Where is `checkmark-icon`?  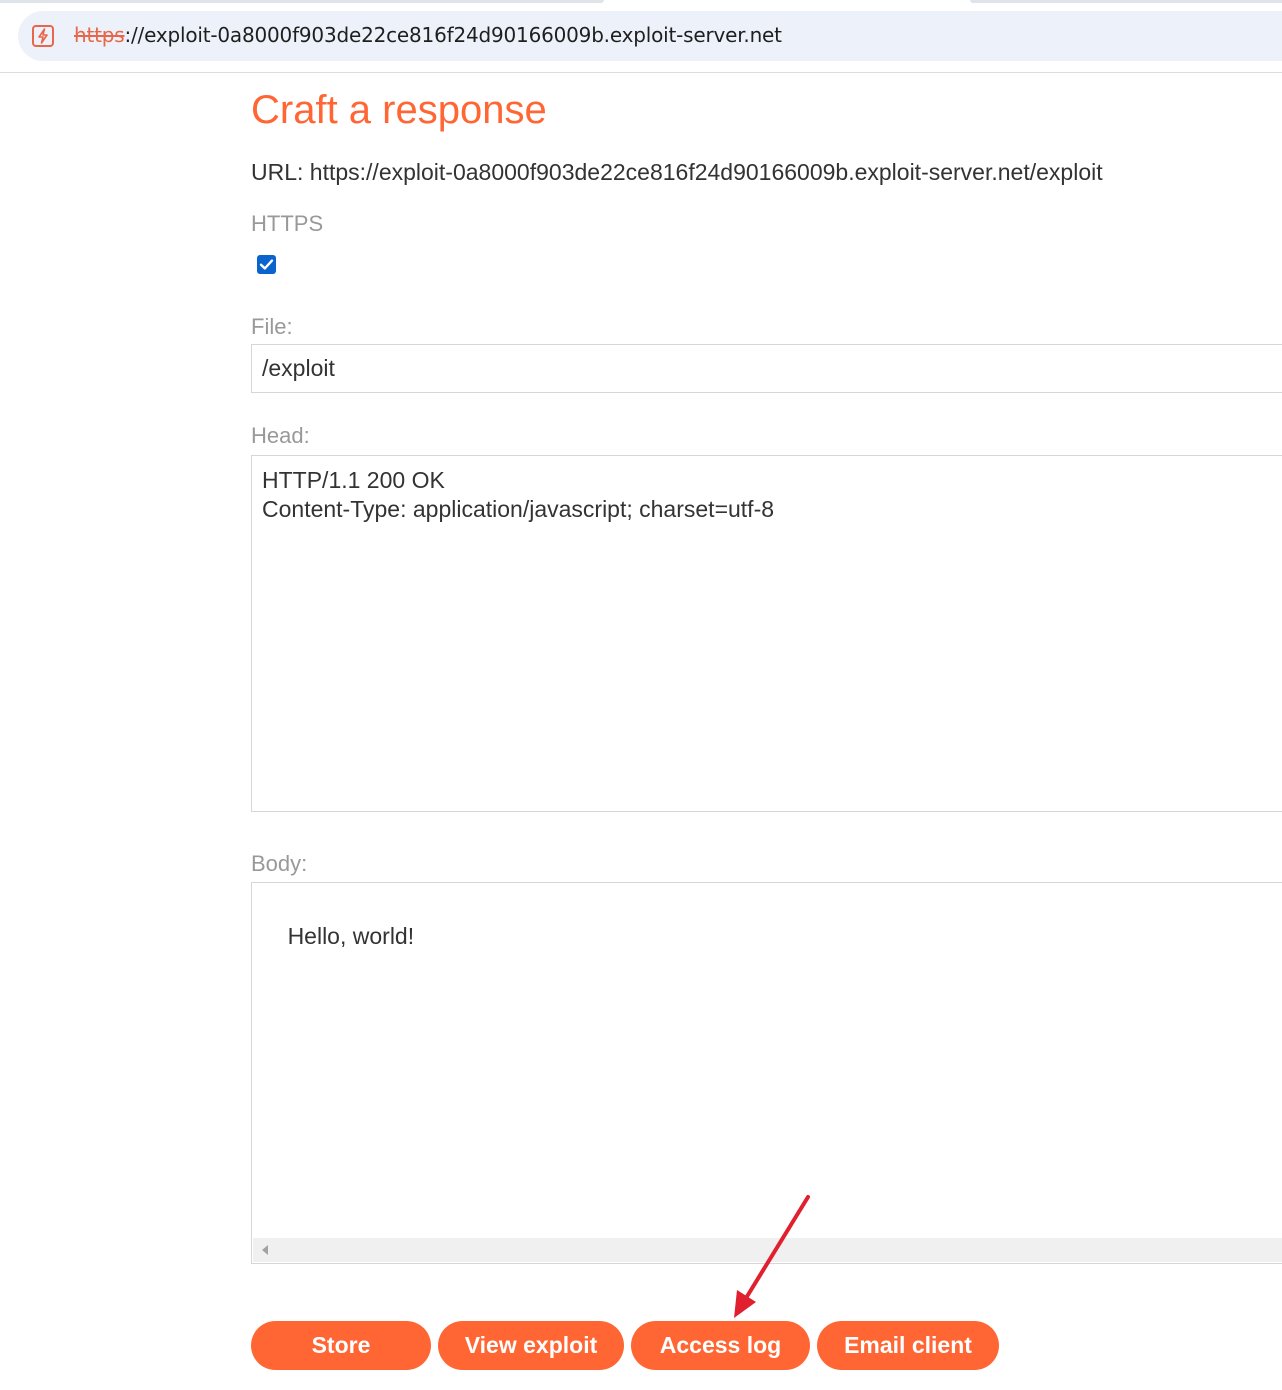
checkmark-icon is located at coordinates (266, 264).